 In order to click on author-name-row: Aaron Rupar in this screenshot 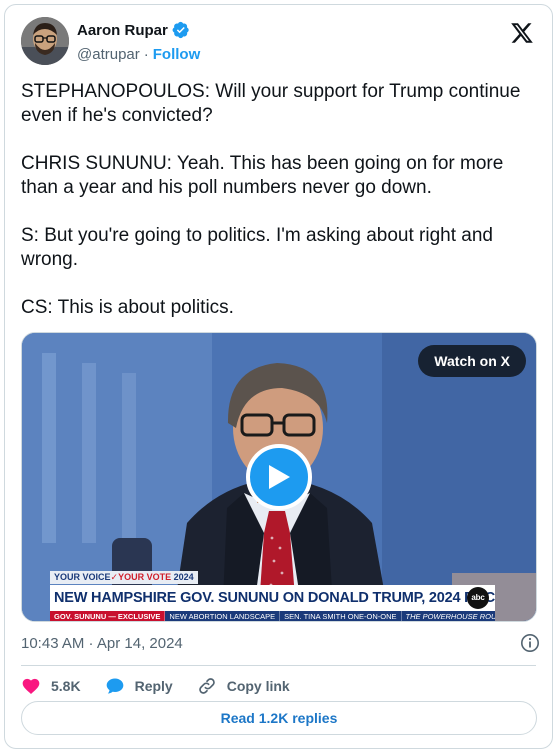, I will do `click(133, 30)`.